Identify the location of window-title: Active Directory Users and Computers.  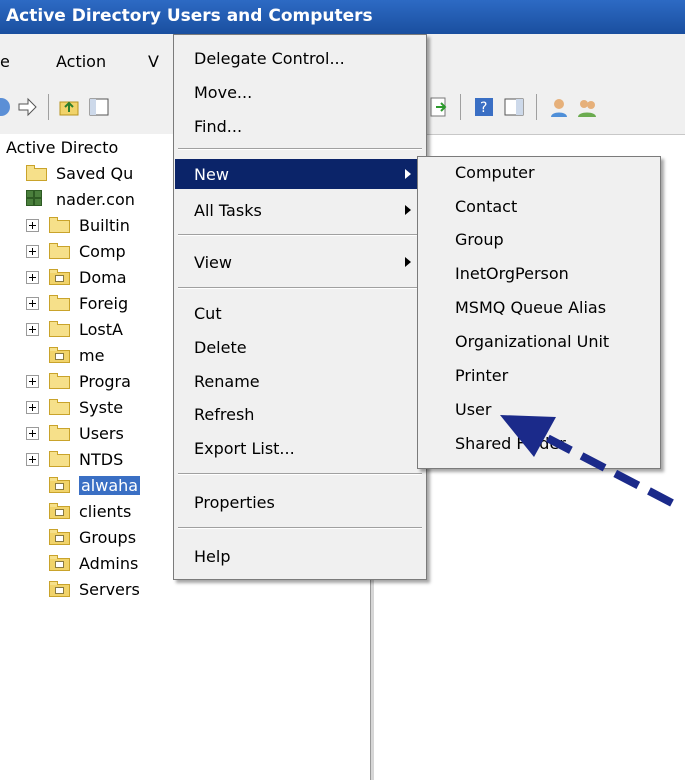
(189, 16).